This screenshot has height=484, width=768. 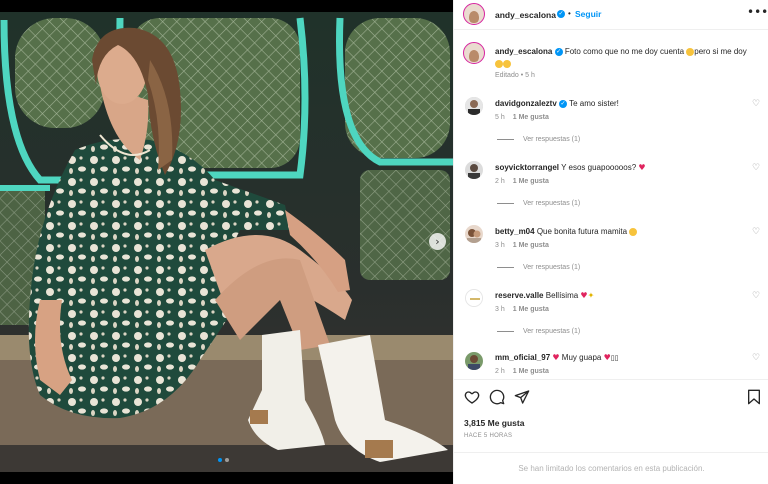 I want to click on carousel-next-button: ›, so click(x=437, y=241).